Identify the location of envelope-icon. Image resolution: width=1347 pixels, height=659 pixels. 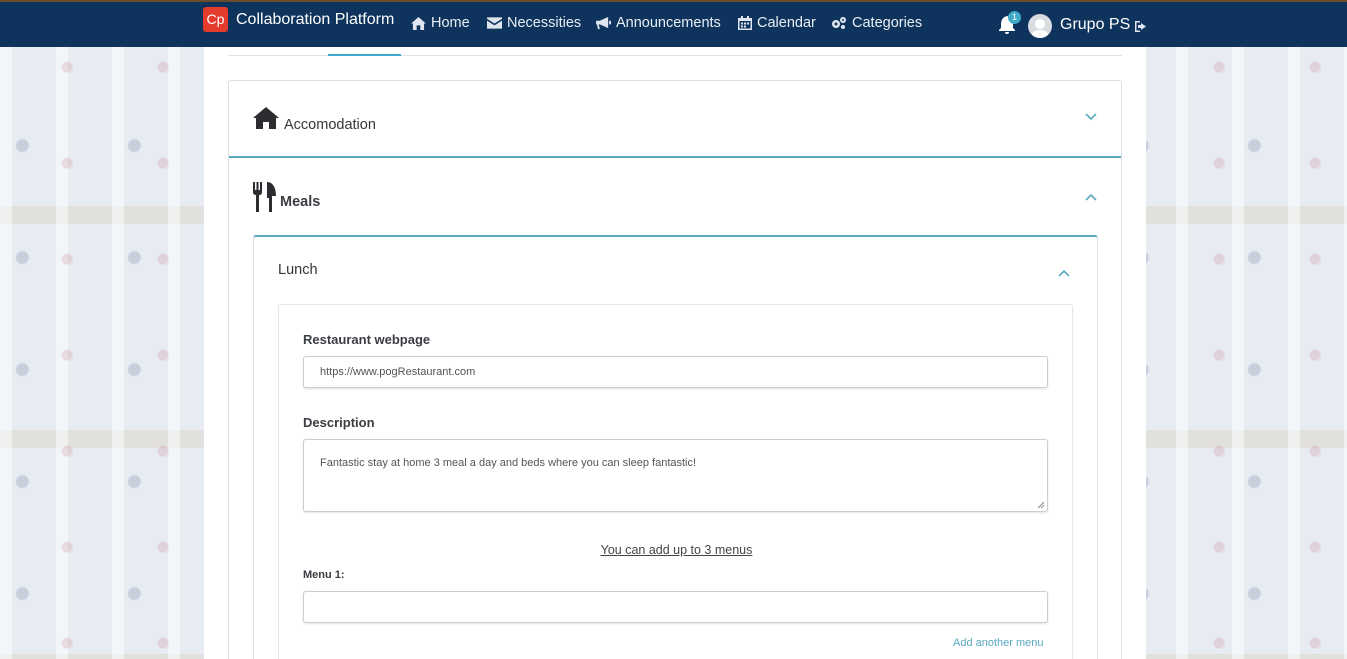
(494, 23).